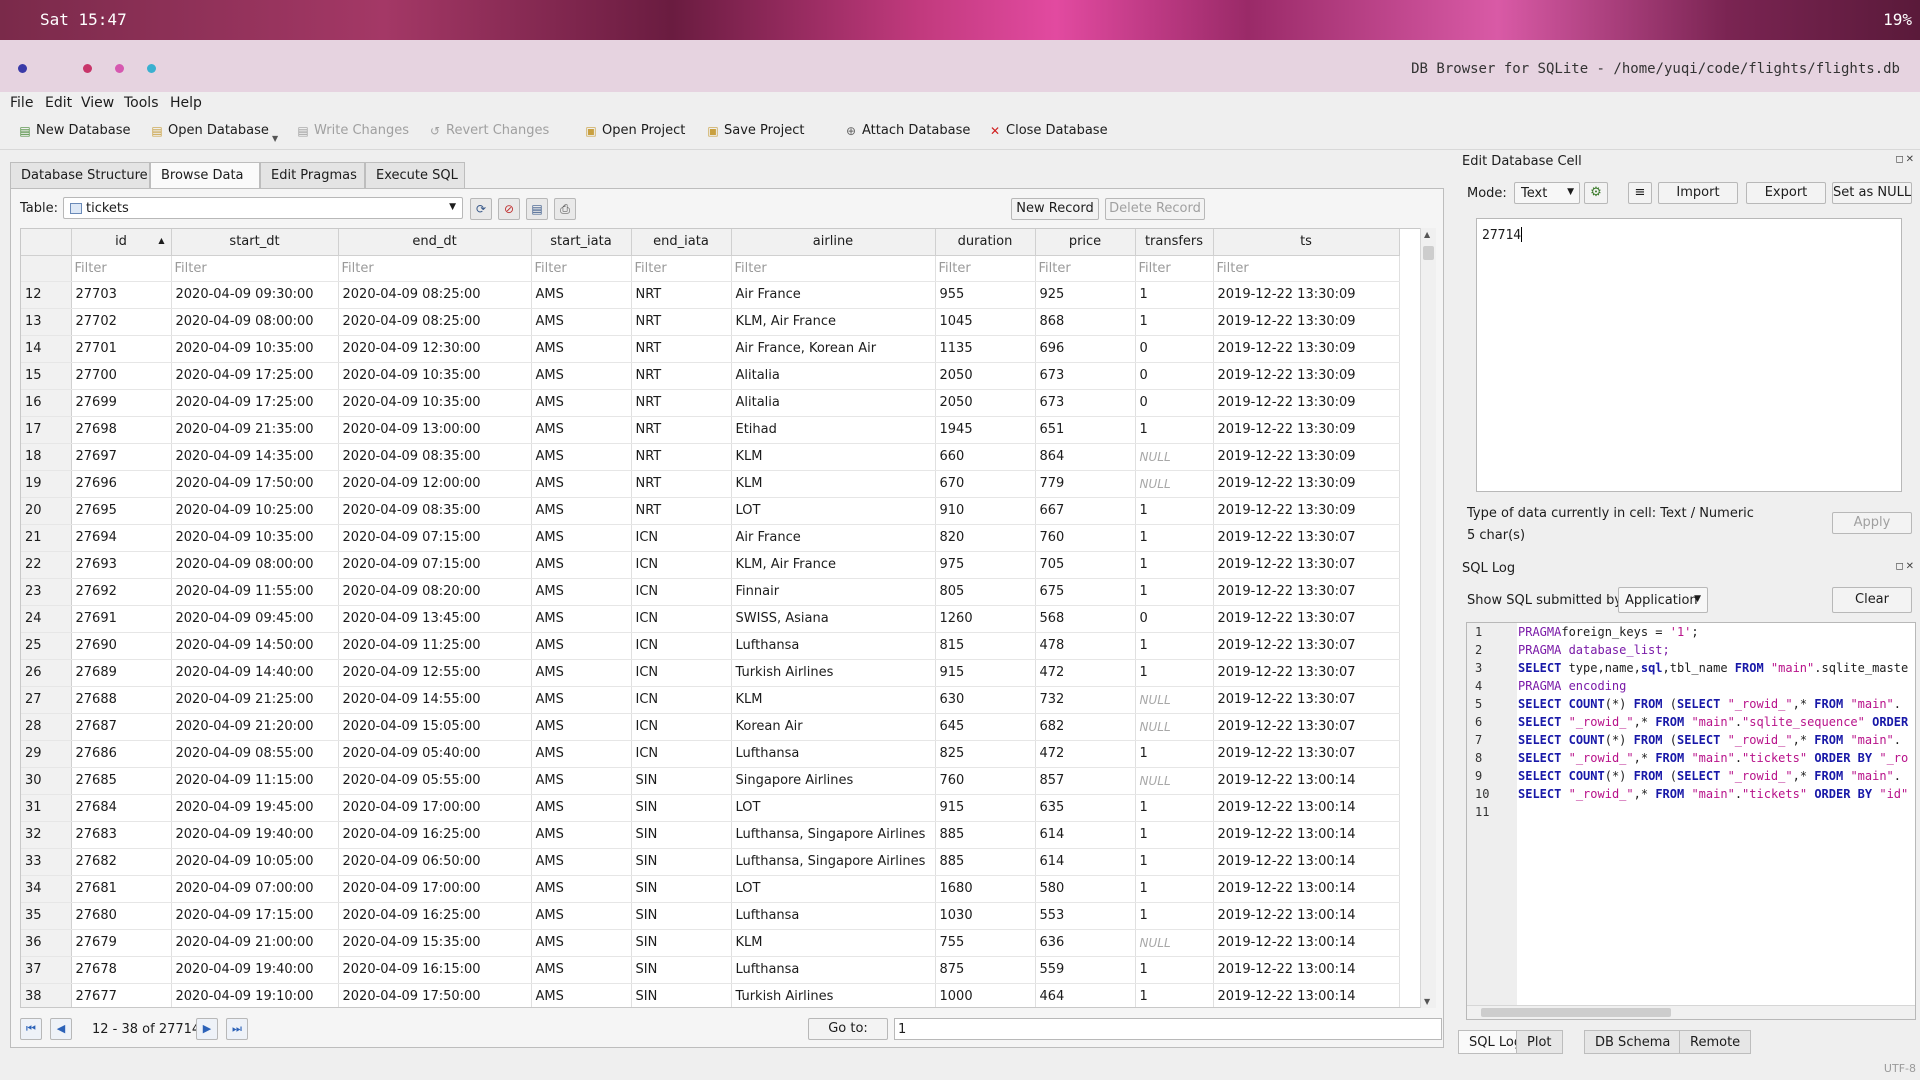 The image size is (1920, 1080). I want to click on tab-db-schema: DB Schema, so click(1633, 1042).